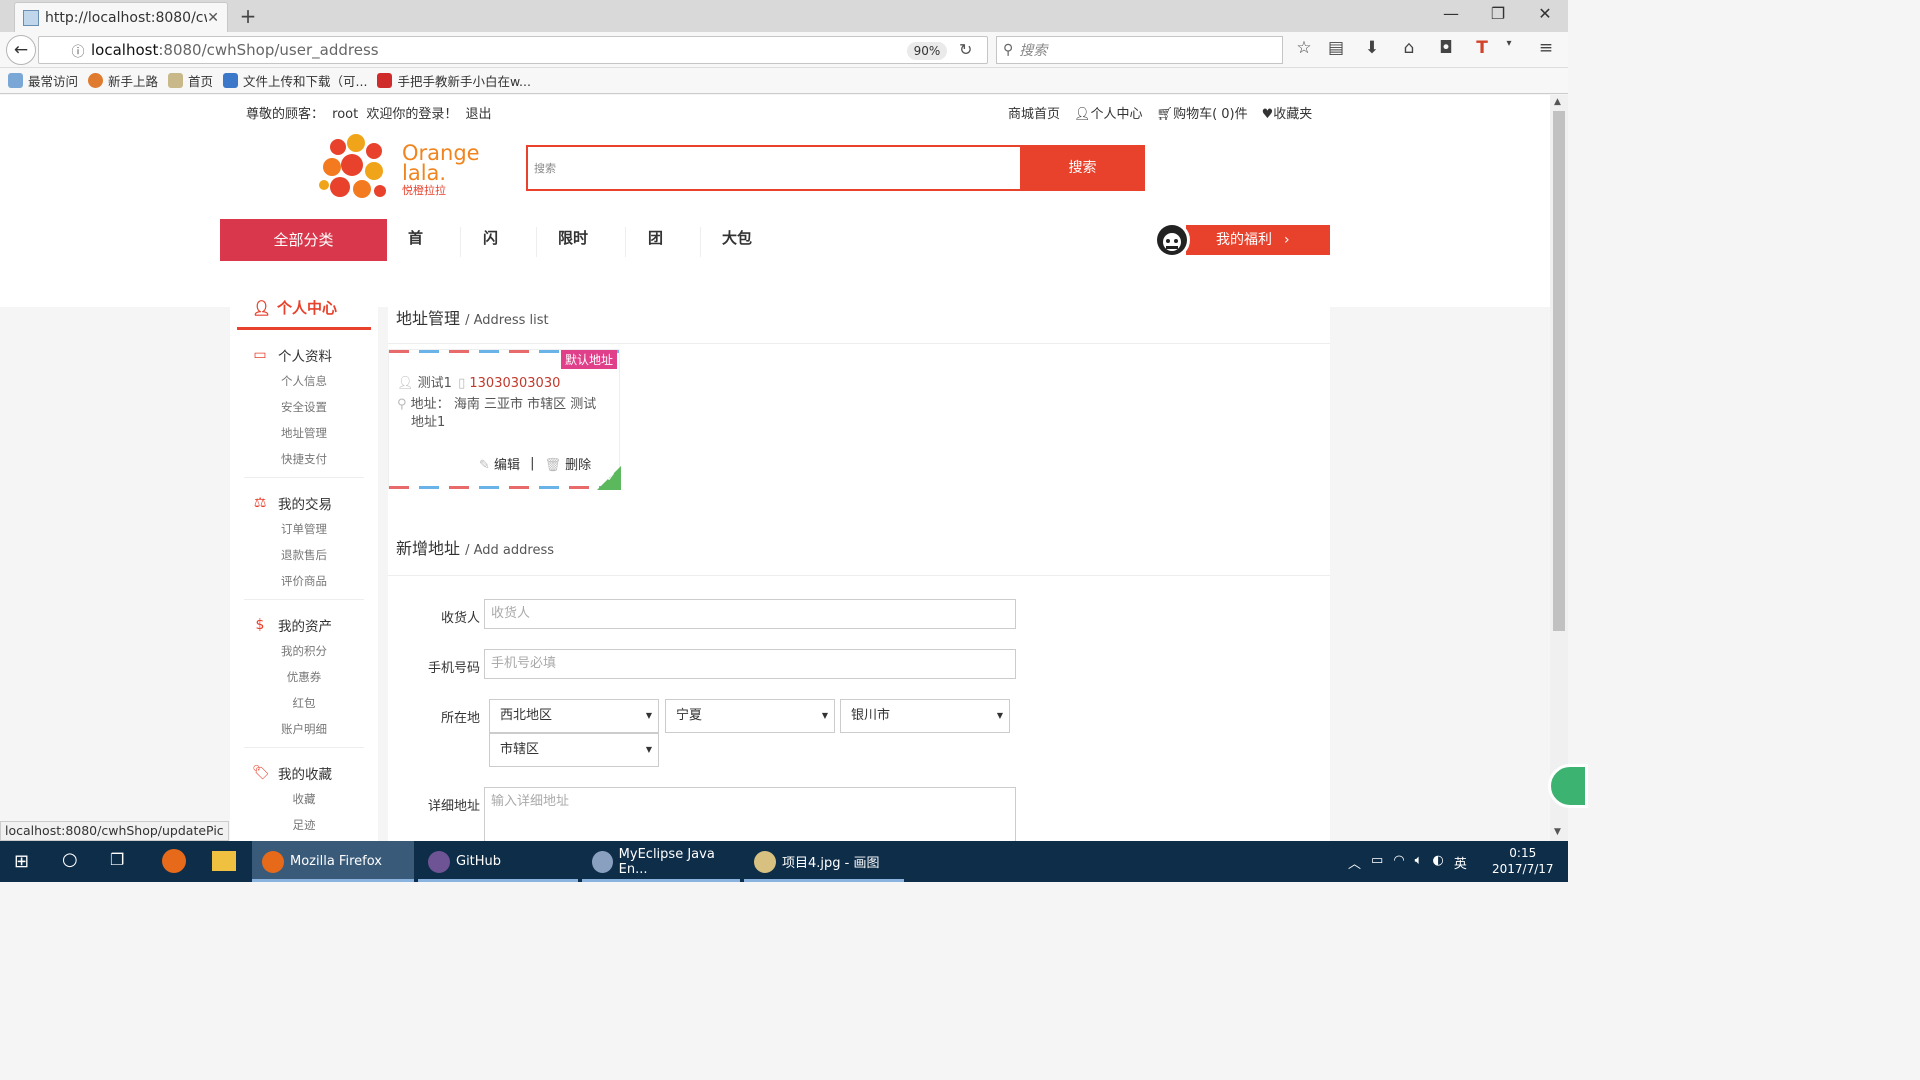 The height and width of the screenshot is (1080, 1920). What do you see at coordinates (333, 861) in the screenshot?
I see `taskbar-firefox: Mozilla Firefox` at bounding box center [333, 861].